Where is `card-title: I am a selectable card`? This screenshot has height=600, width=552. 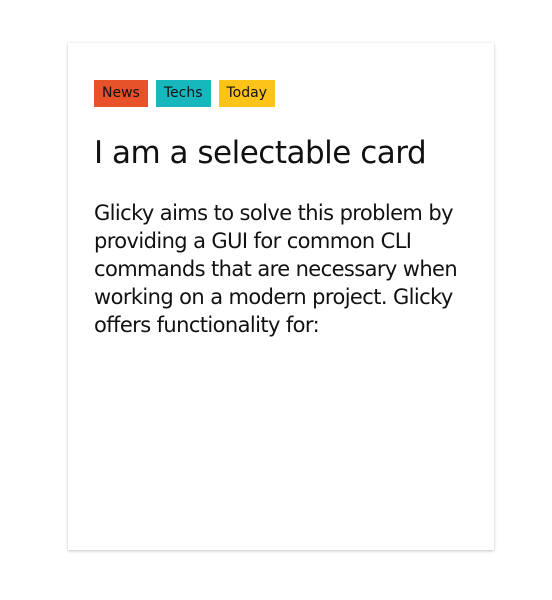 card-title: I am a selectable card is located at coordinates (260, 153).